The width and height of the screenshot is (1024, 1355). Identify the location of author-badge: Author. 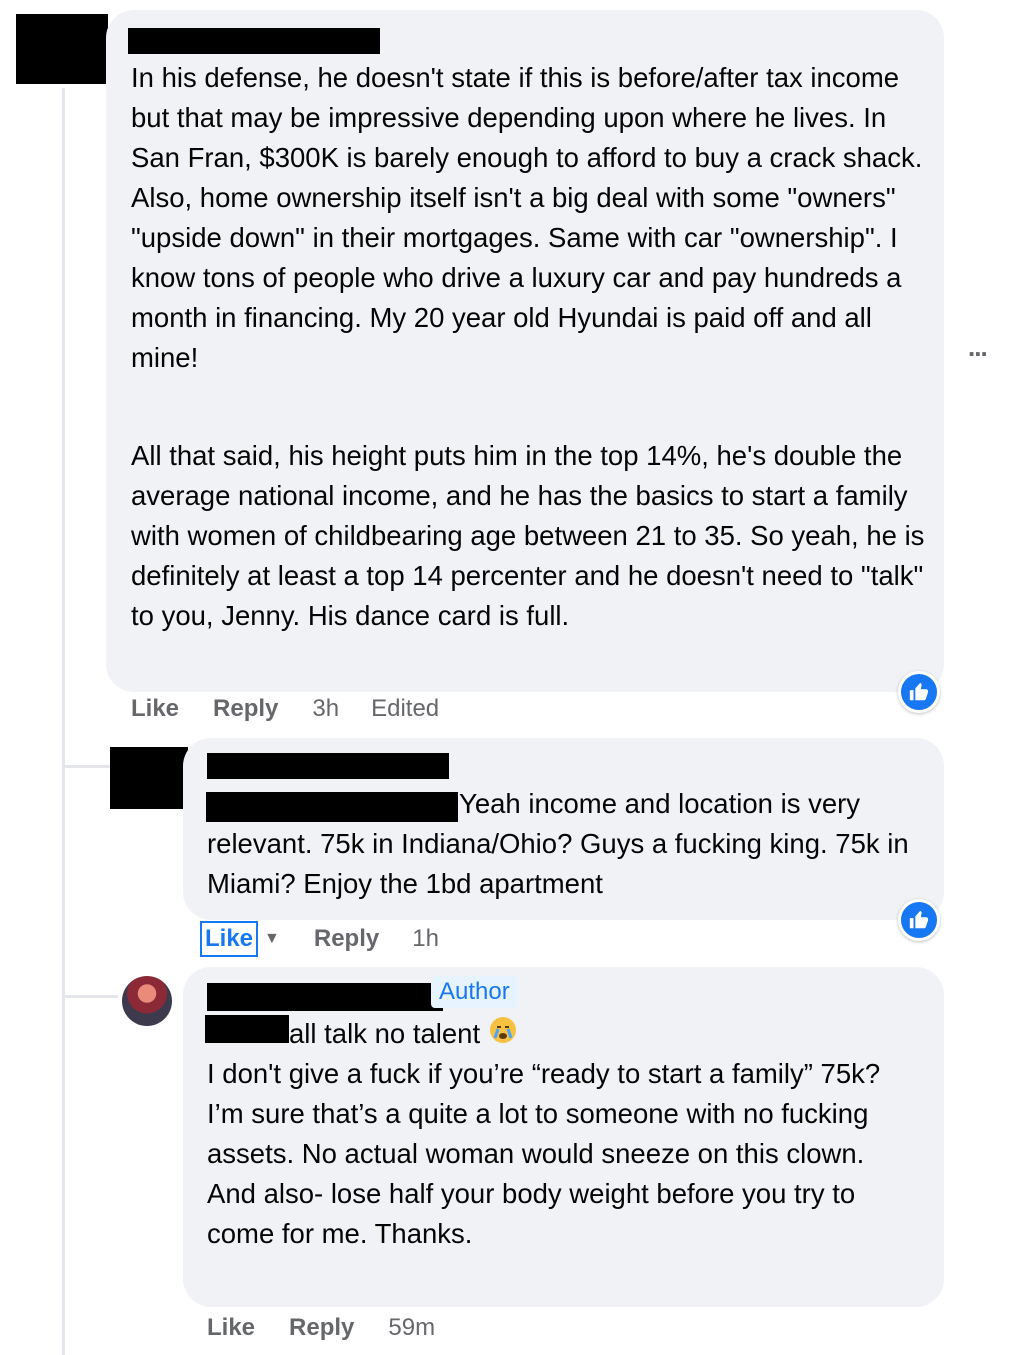
(474, 992).